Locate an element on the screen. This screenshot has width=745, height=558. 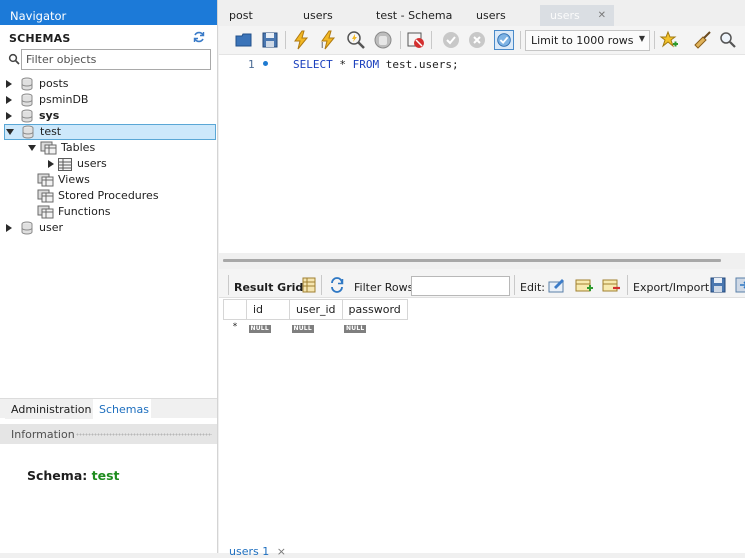
tab-administration: Administration is located at coordinates (51, 409).